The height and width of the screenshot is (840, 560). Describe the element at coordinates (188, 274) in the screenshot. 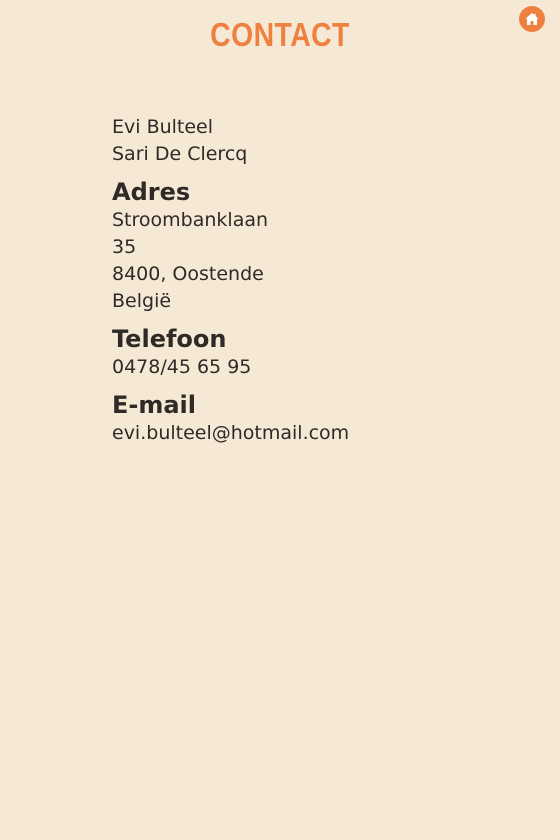

I see `address-city: 8400, Oostende` at that location.